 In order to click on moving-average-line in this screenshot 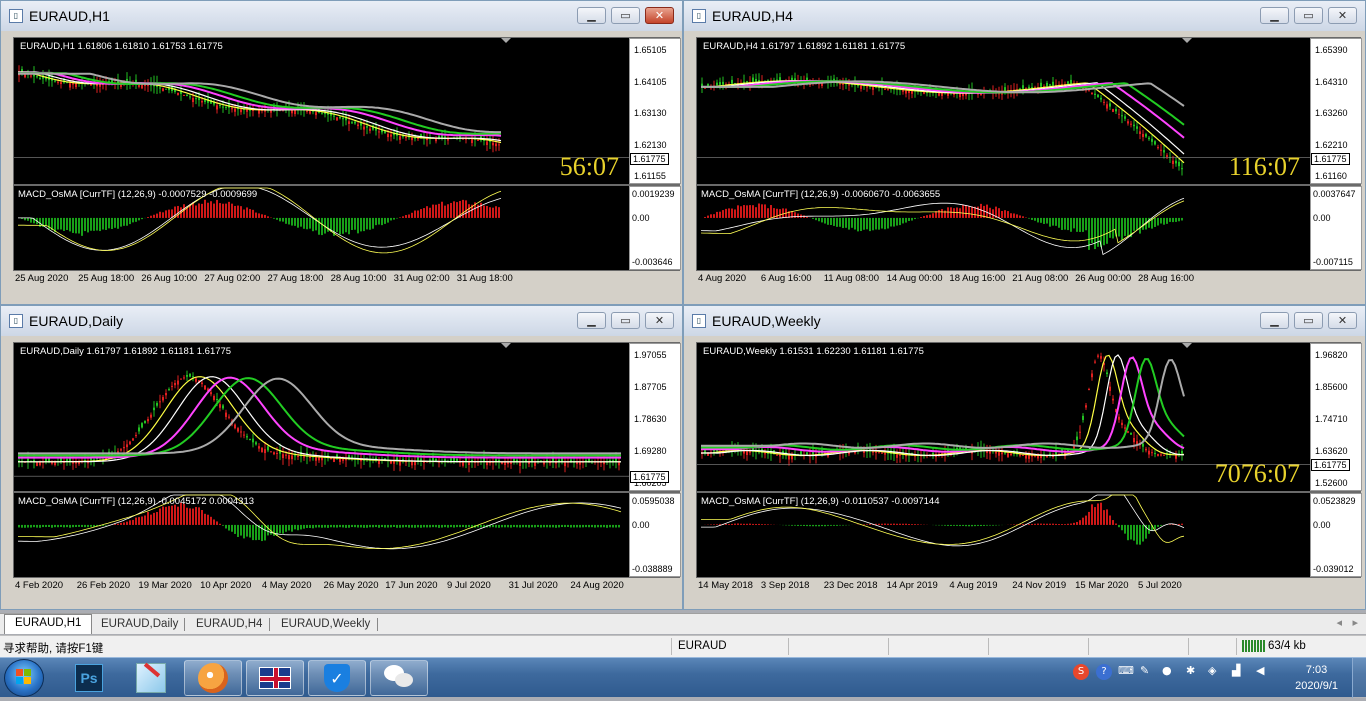, I will do `click(319, 416)`.